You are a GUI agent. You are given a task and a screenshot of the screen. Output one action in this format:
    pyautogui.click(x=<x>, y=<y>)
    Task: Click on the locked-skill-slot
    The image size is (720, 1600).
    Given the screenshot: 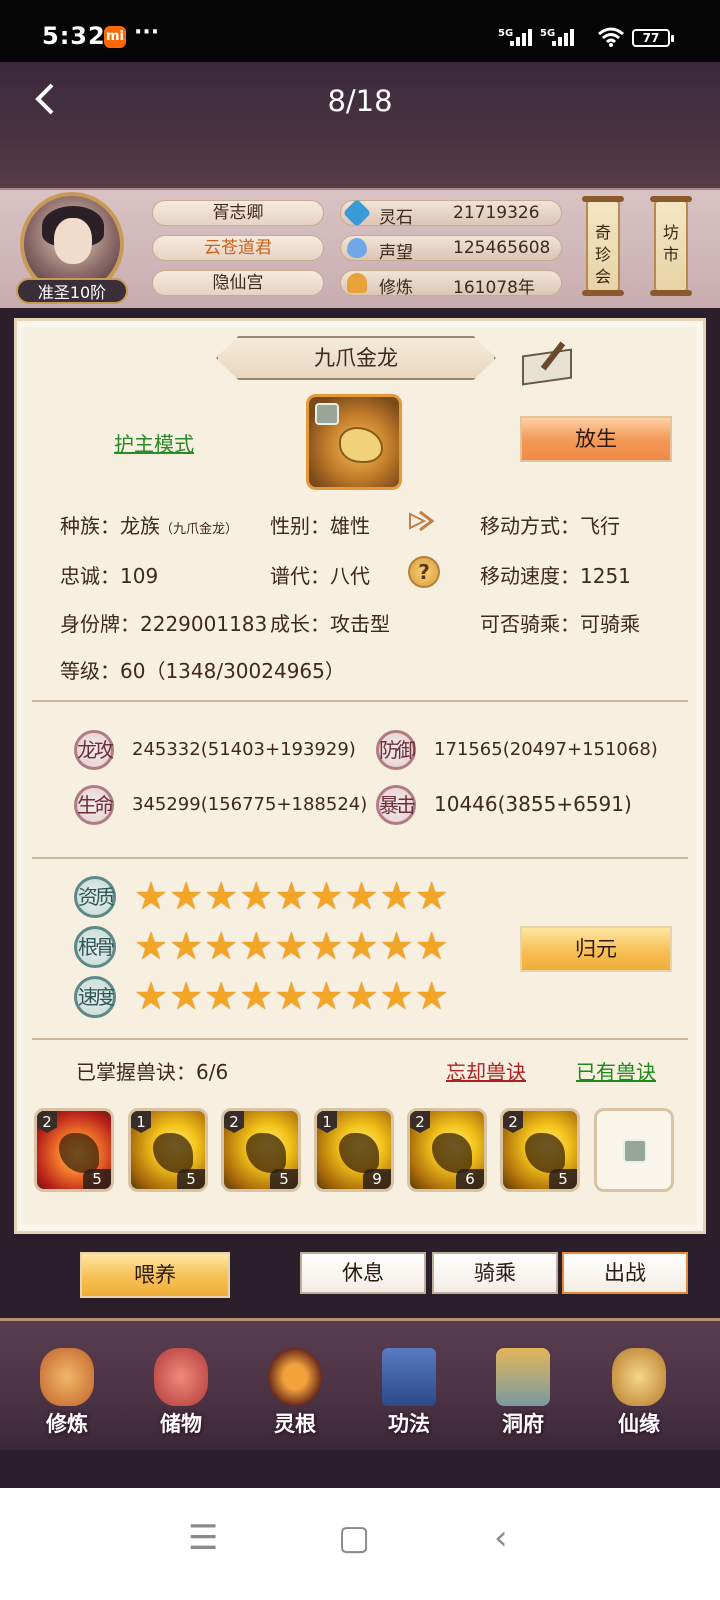 What is the action you would take?
    pyautogui.click(x=634, y=1150)
    